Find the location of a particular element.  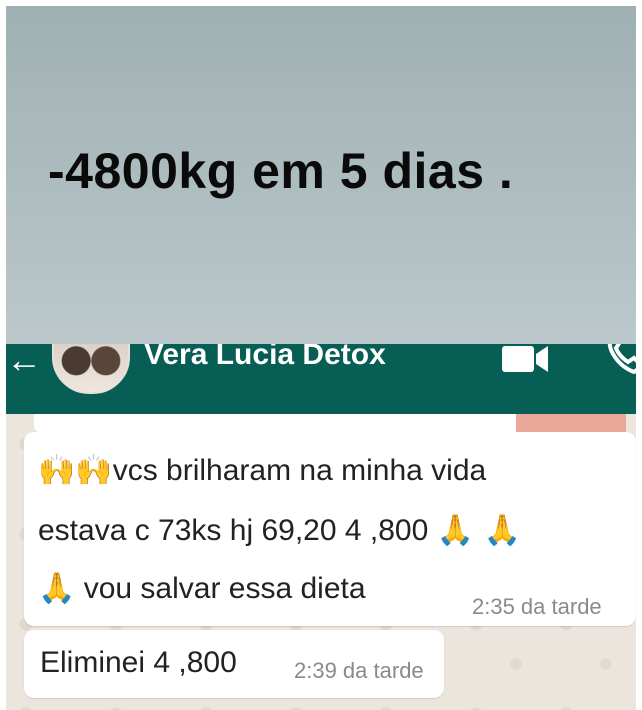

message-time: 2:35 da tarde is located at coordinates (537, 606).